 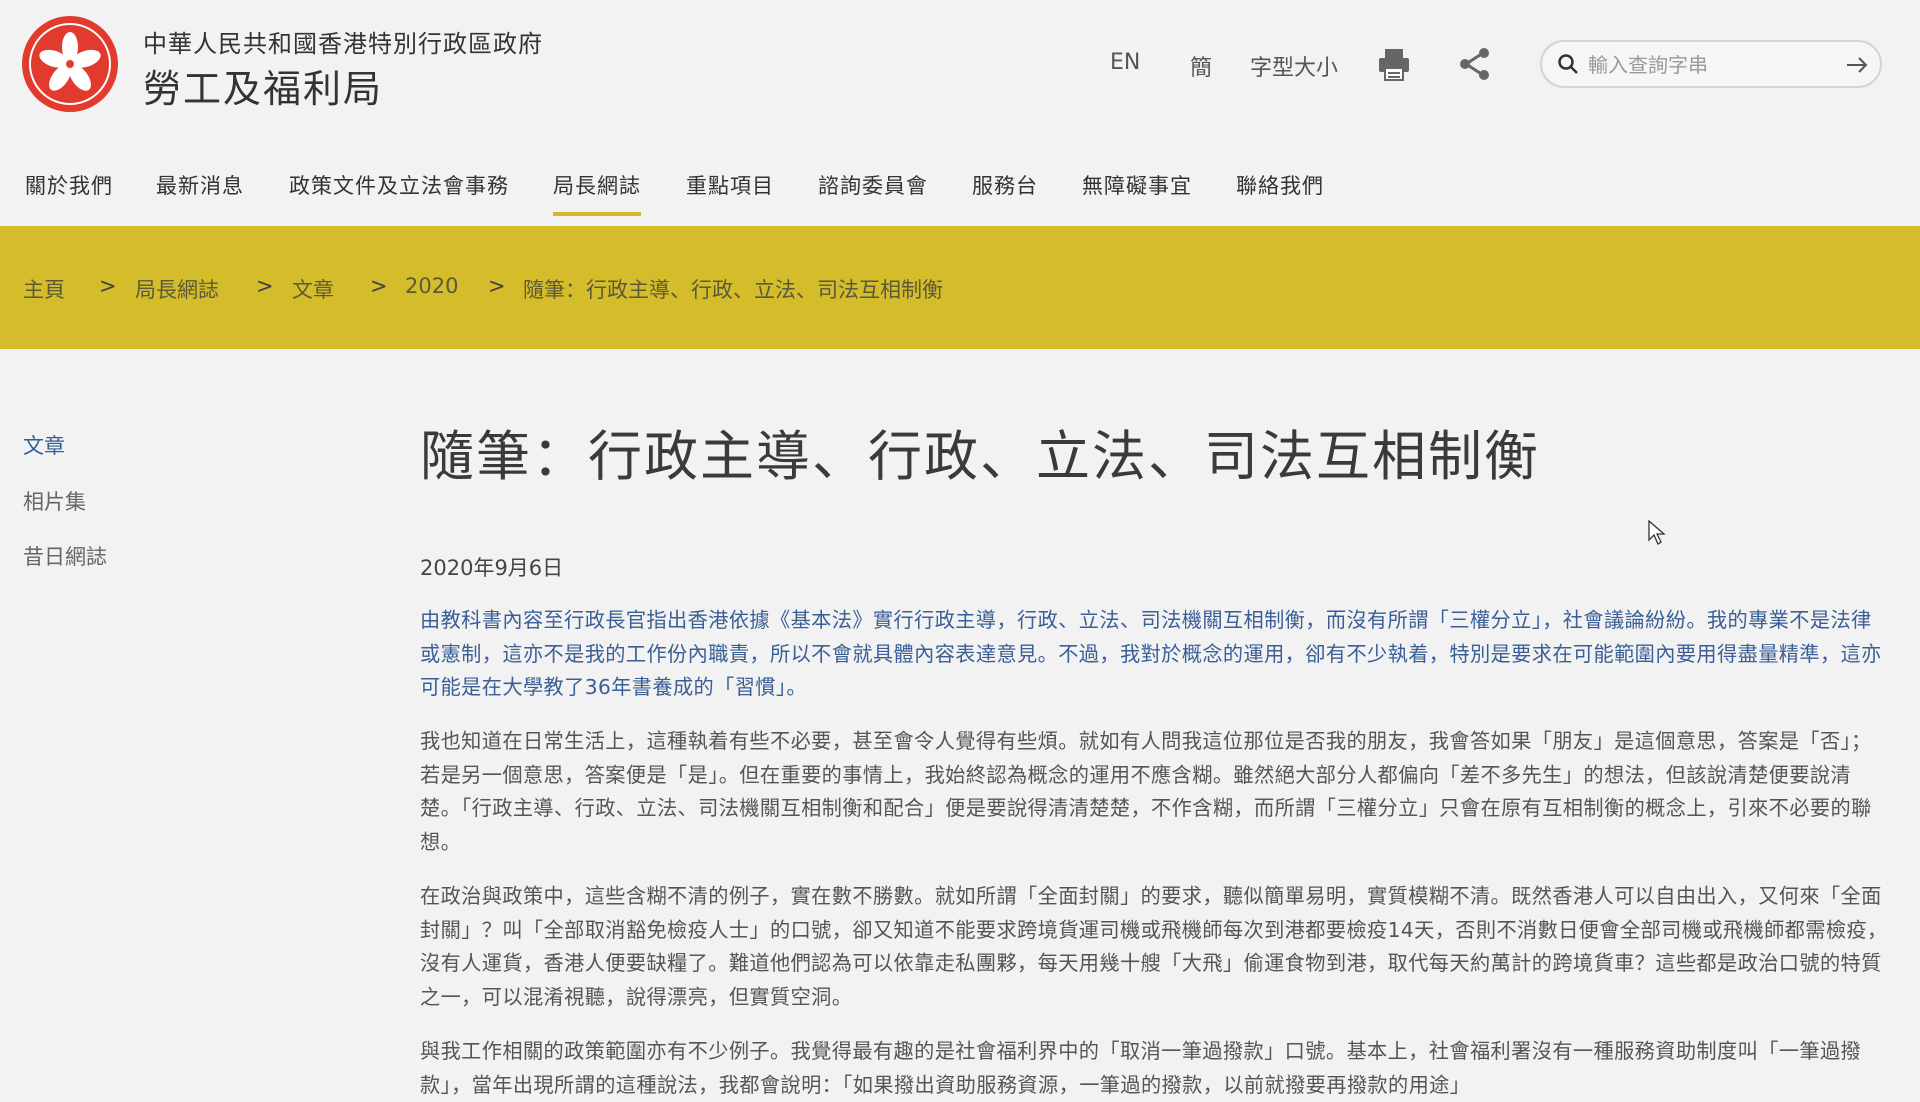 What do you see at coordinates (431, 286) in the screenshot?
I see `breadcrumb-year: 2020` at bounding box center [431, 286].